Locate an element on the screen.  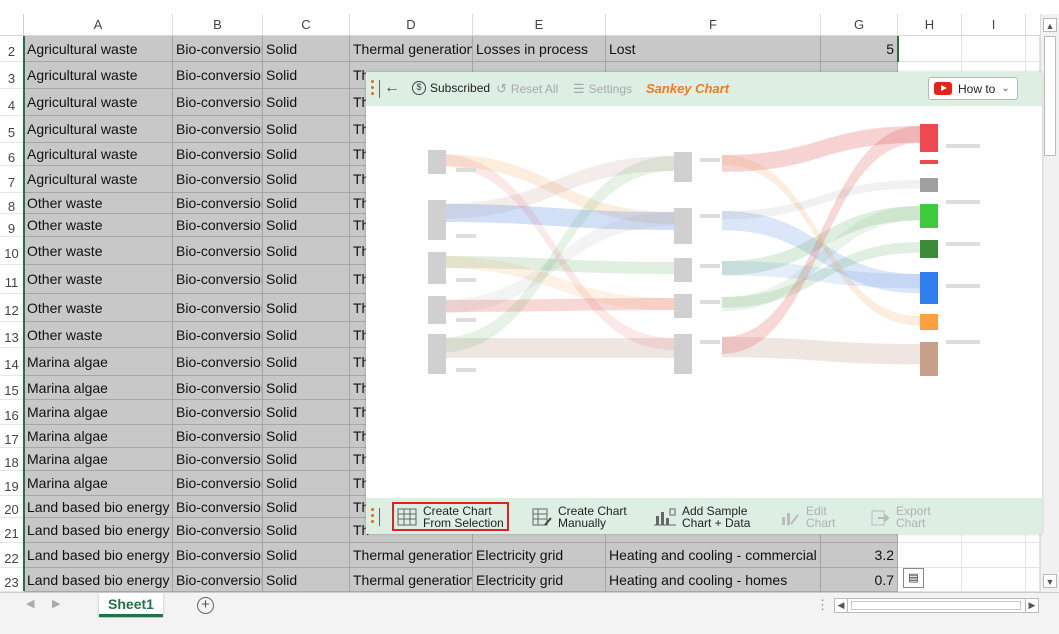
row-header: 9 is located at coordinates (12, 225).